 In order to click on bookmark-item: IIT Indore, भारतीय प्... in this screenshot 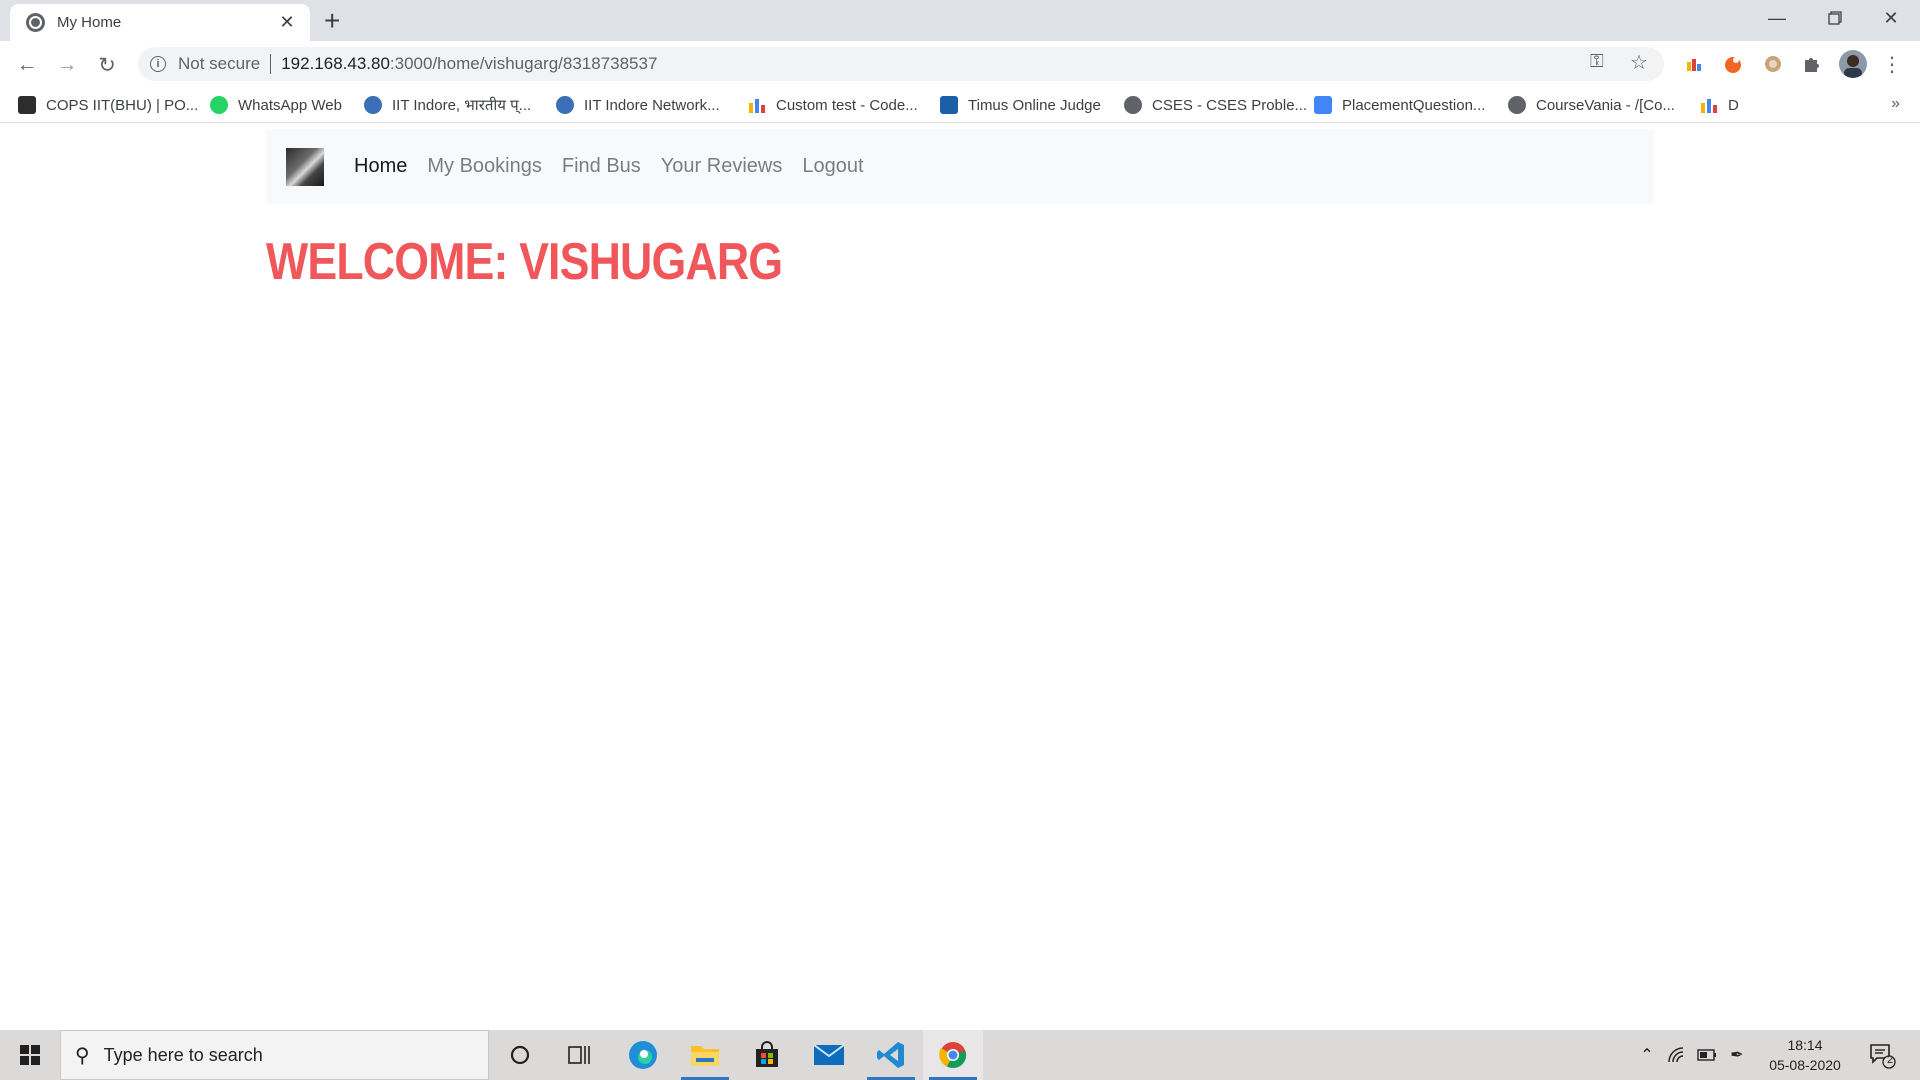, I will do `click(447, 105)`.